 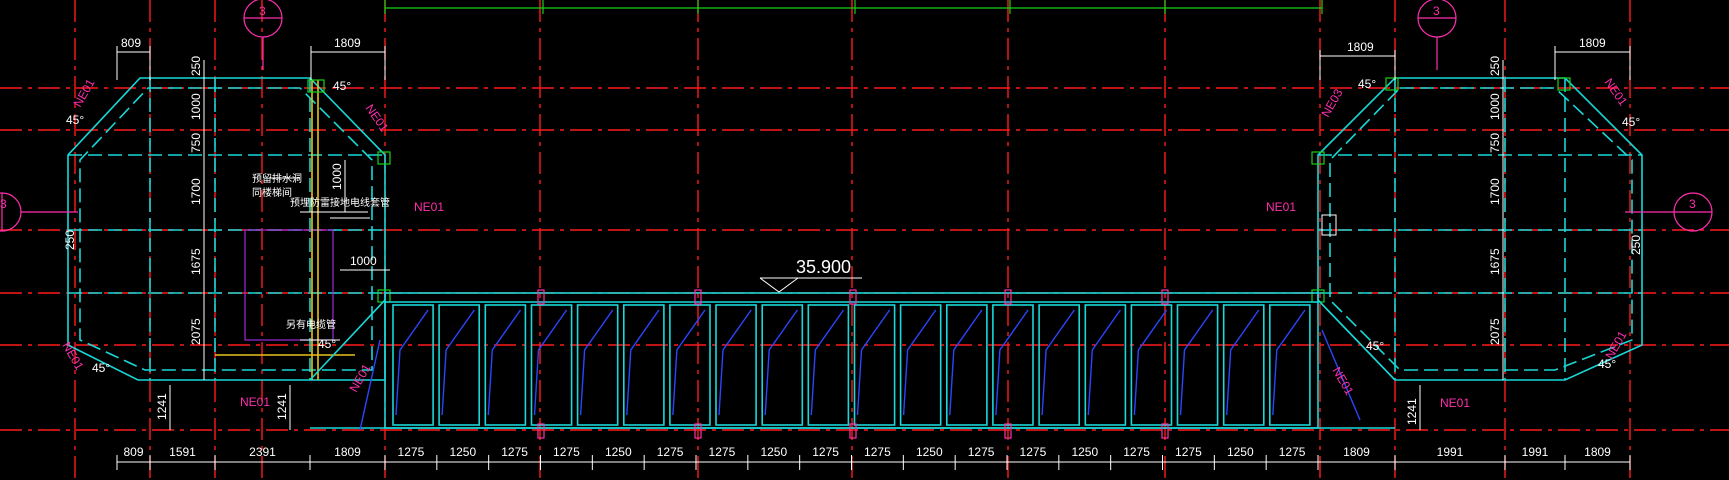 I want to click on svg-text: 另有电缆管, so click(x=311, y=324).